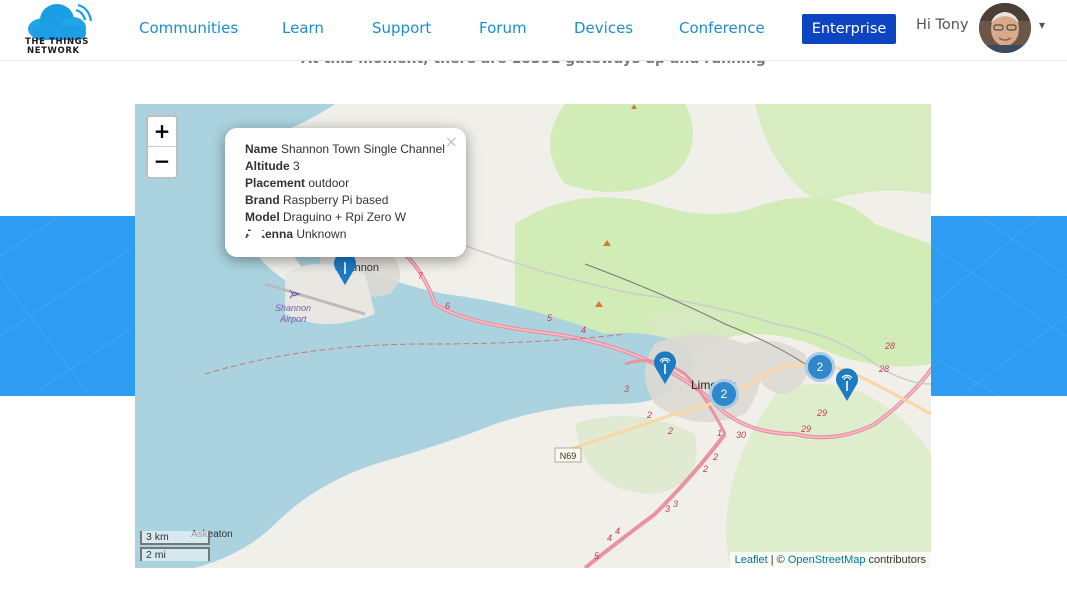 The width and height of the screenshot is (1067, 590). What do you see at coordinates (350, 234) in the screenshot?
I see `popup-row-antenna: Antenna Unknown` at bounding box center [350, 234].